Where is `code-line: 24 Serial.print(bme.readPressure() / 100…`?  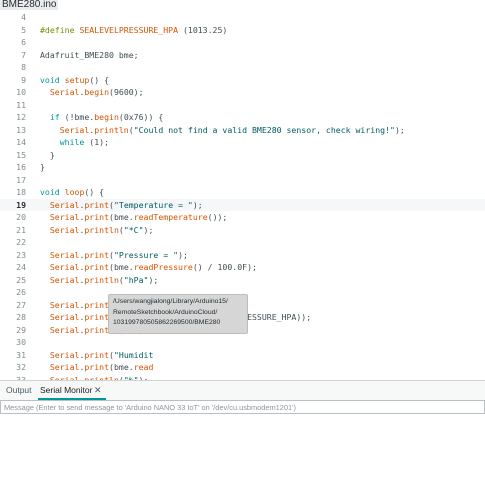 code-line: 24 Serial.print(bme.readPressure() / 100… is located at coordinates (242, 267).